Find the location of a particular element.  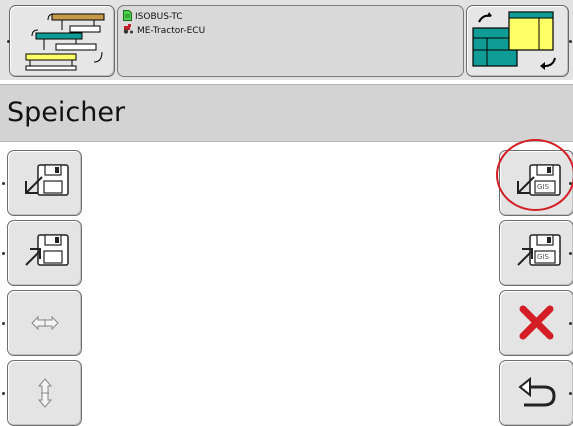

workset-nav-button is located at coordinates (62, 41).